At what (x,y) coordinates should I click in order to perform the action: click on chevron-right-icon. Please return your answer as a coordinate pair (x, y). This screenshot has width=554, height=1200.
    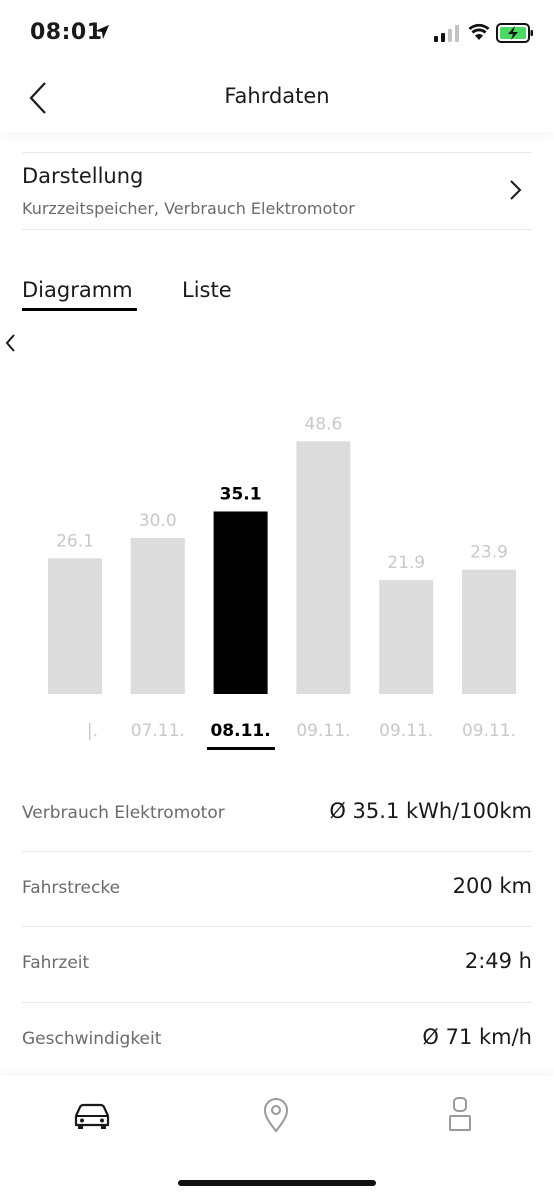
    Looking at the image, I should click on (516, 190).